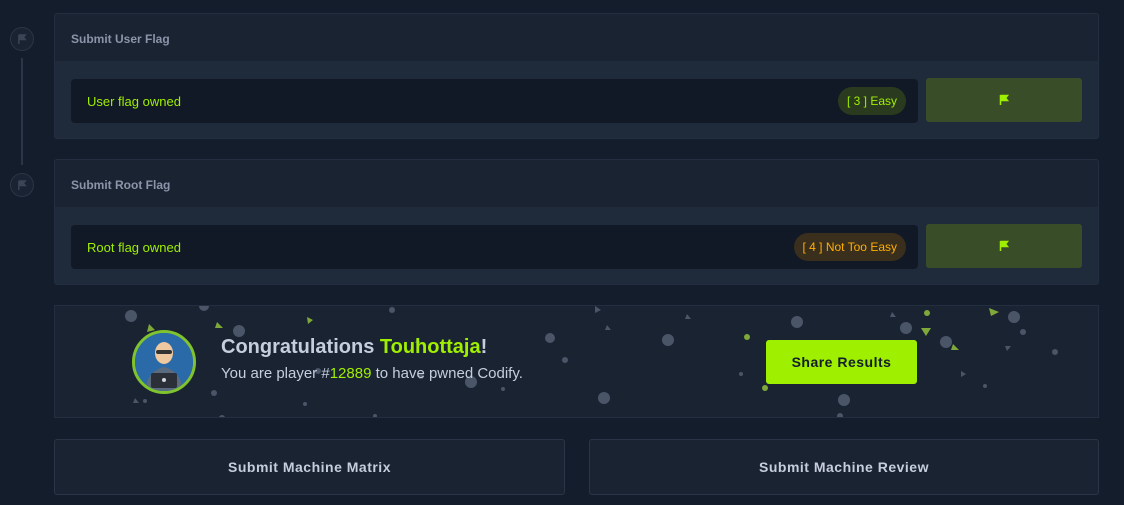  Describe the element at coordinates (494, 247) in the screenshot. I see `root-flag-input: Root flag owned [ 4 ] Not Too Easy` at that location.